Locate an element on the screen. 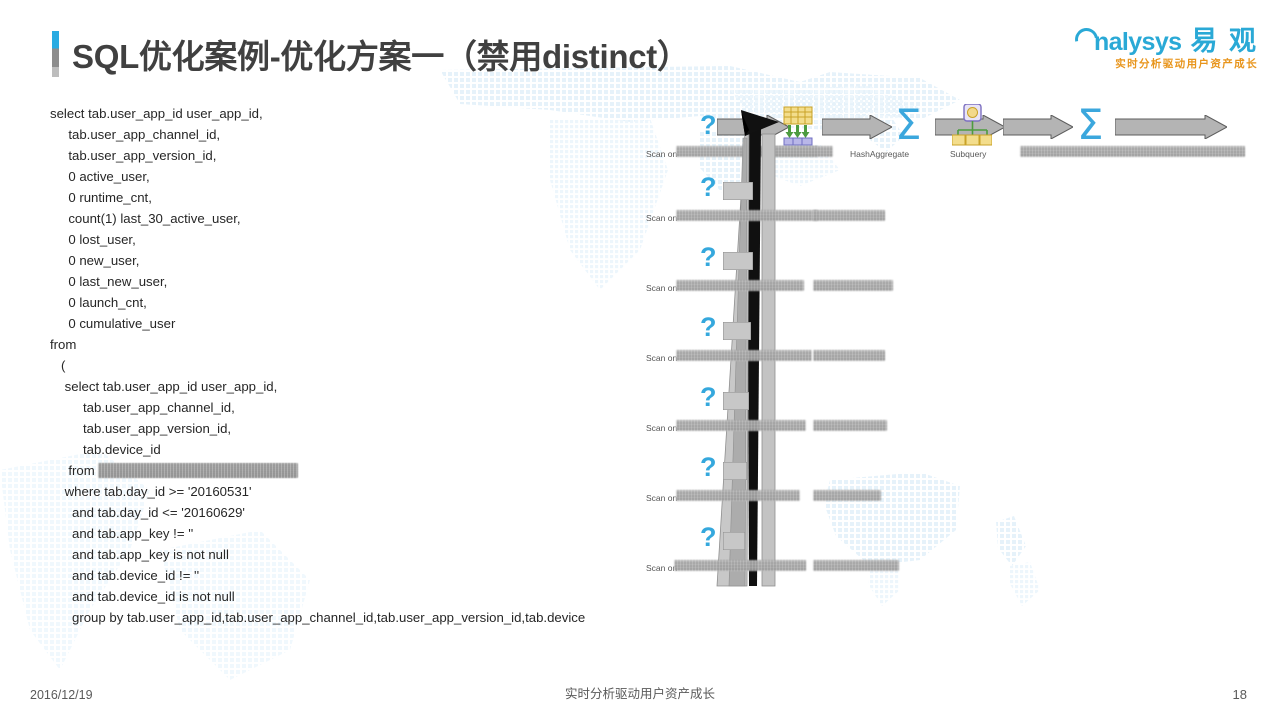 The image size is (1280, 720). sql-line: 0 last_new_user, is located at coordinates (350, 281).